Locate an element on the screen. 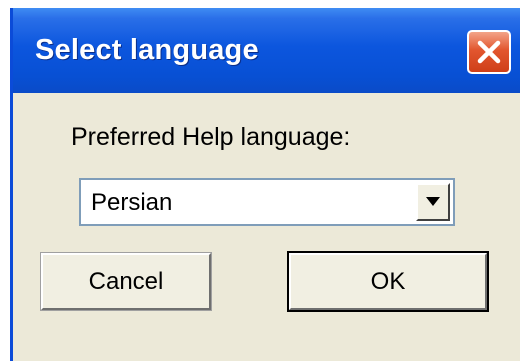 The width and height of the screenshot is (520, 361). language-select-value: Persian is located at coordinates (132, 202).